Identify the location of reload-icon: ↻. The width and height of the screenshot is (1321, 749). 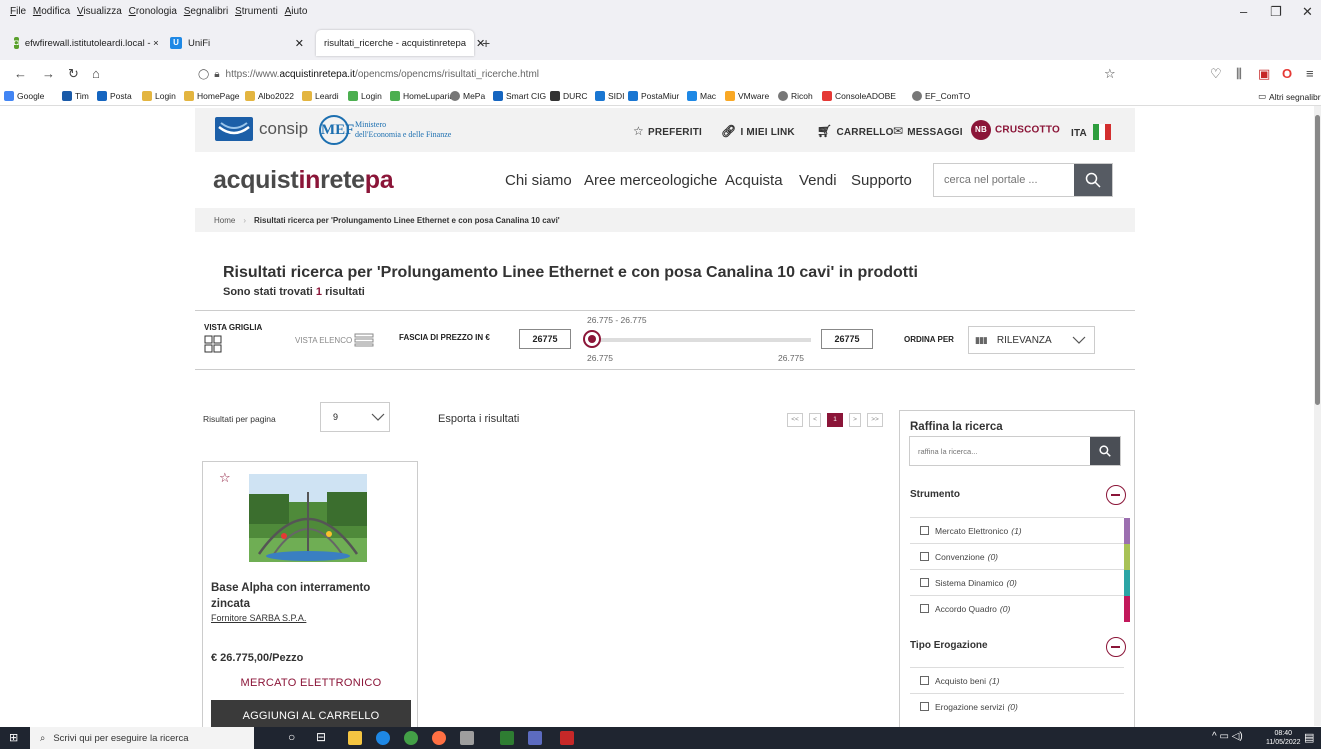
(73, 74).